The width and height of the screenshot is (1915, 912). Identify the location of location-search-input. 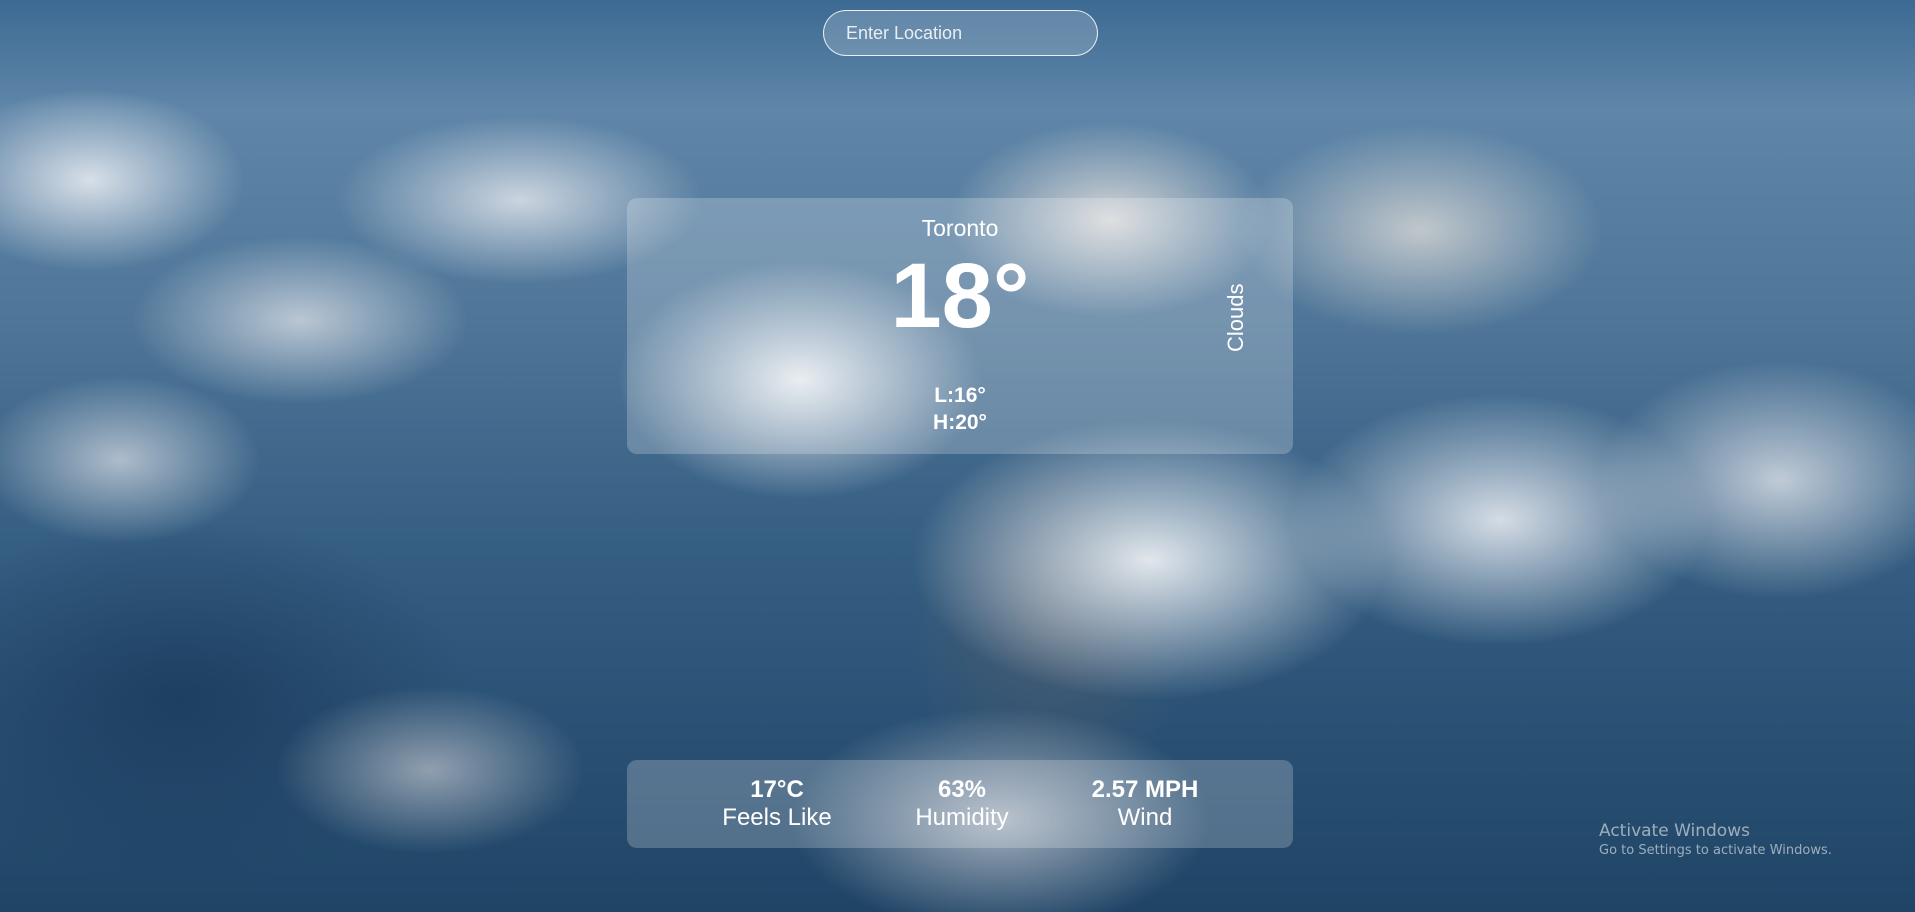
(960, 33).